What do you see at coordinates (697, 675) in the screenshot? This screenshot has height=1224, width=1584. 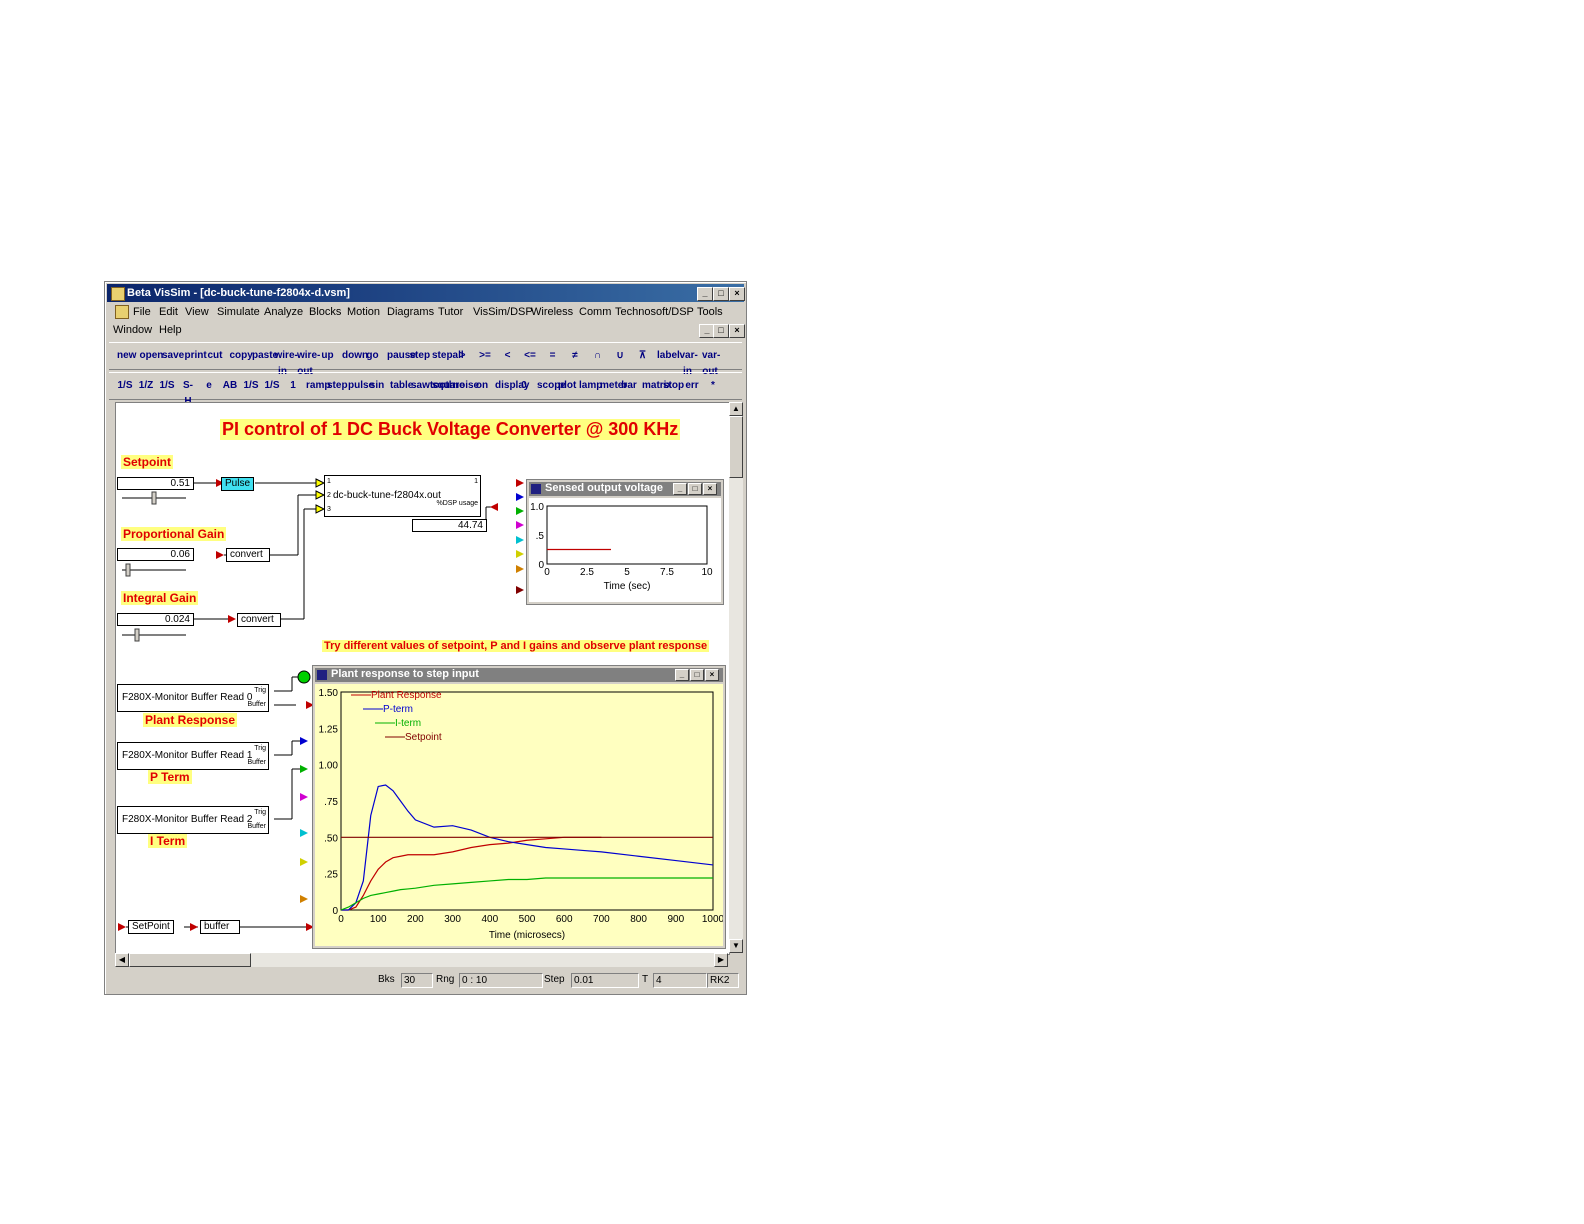 I see `plant-plot-maximize: □` at bounding box center [697, 675].